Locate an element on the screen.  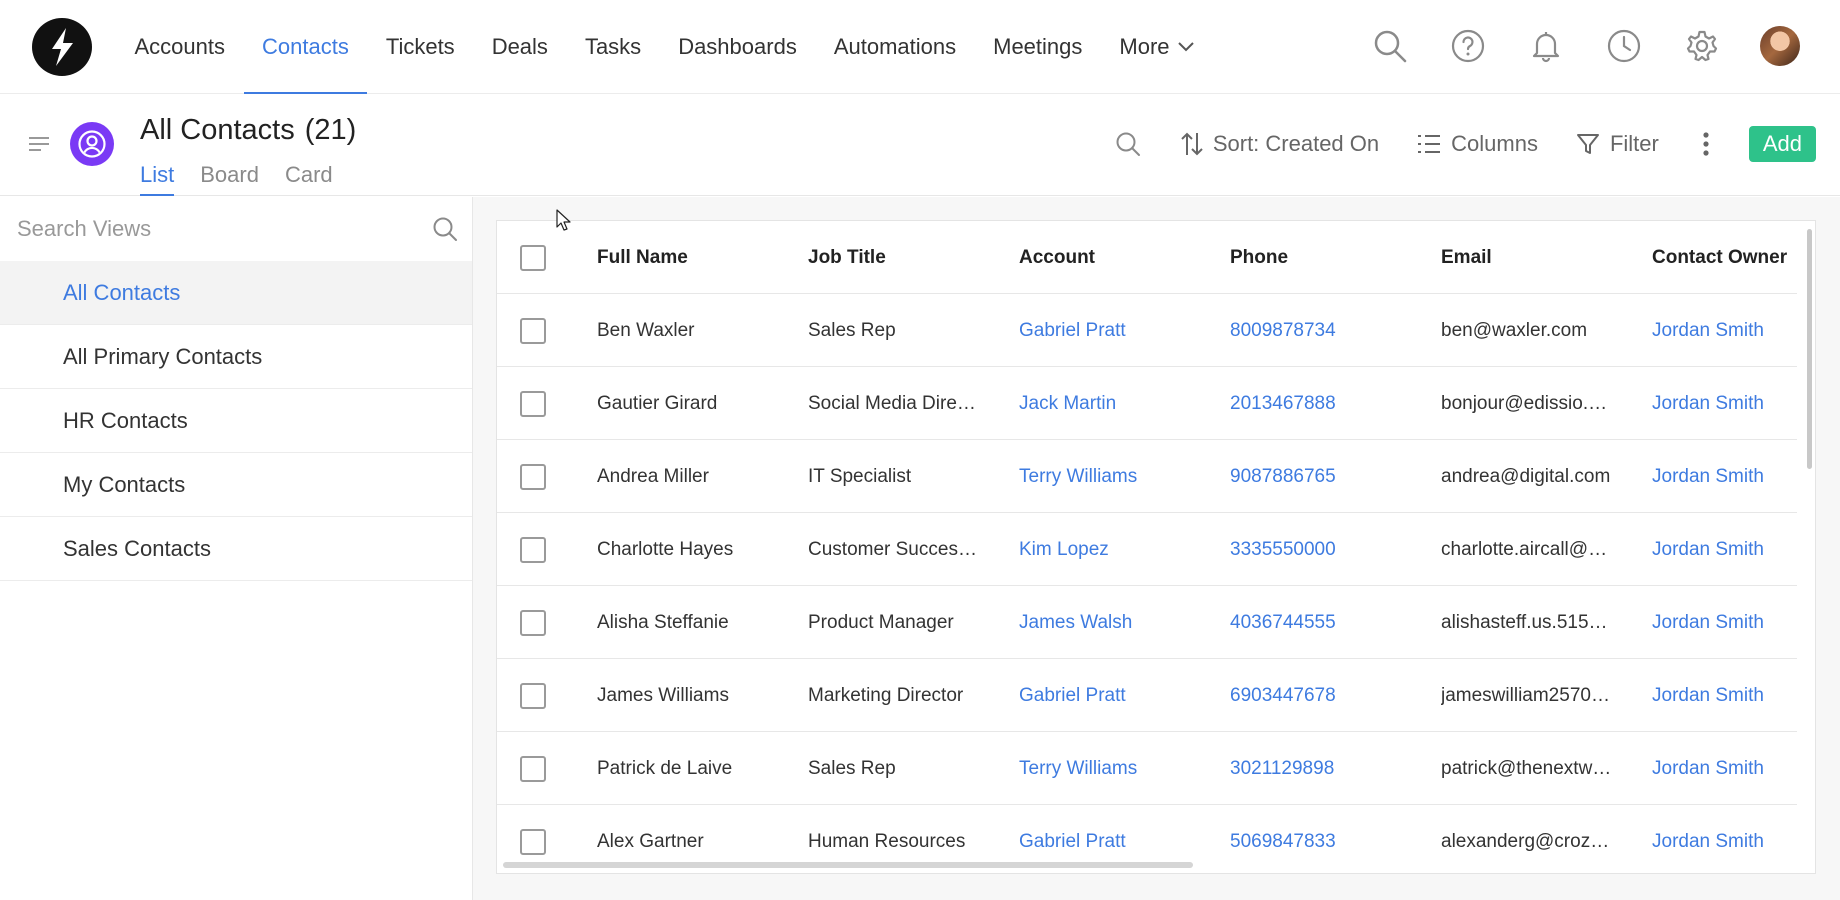
hamburger-menu-icon is located at coordinates (39, 144).